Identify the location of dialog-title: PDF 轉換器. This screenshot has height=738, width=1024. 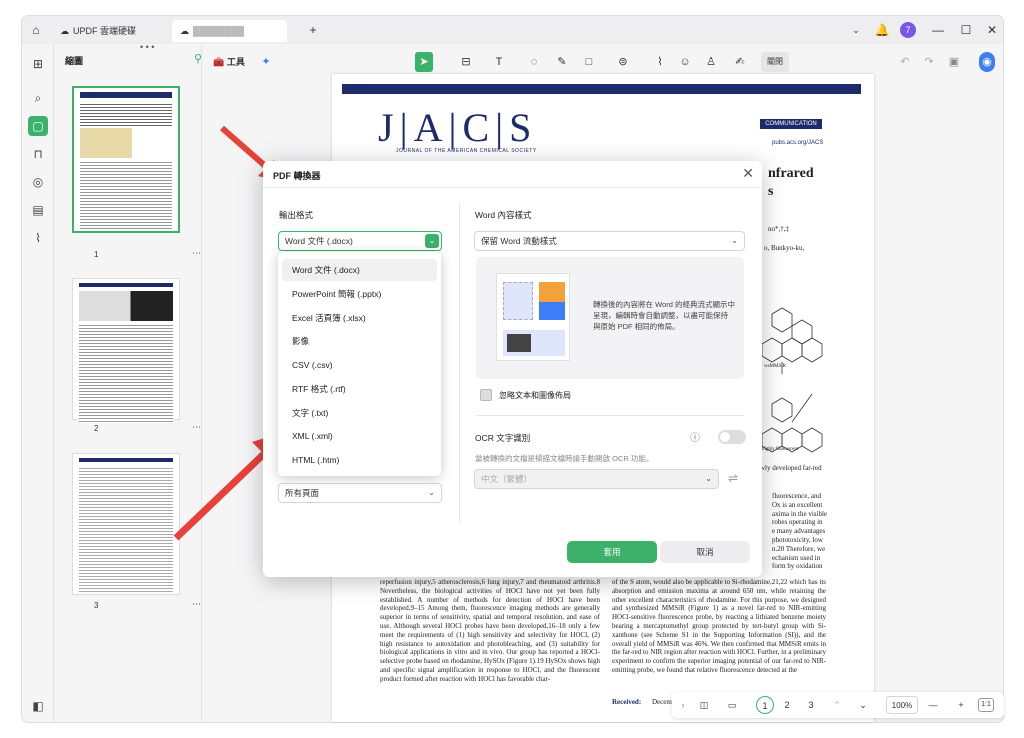
(297, 176).